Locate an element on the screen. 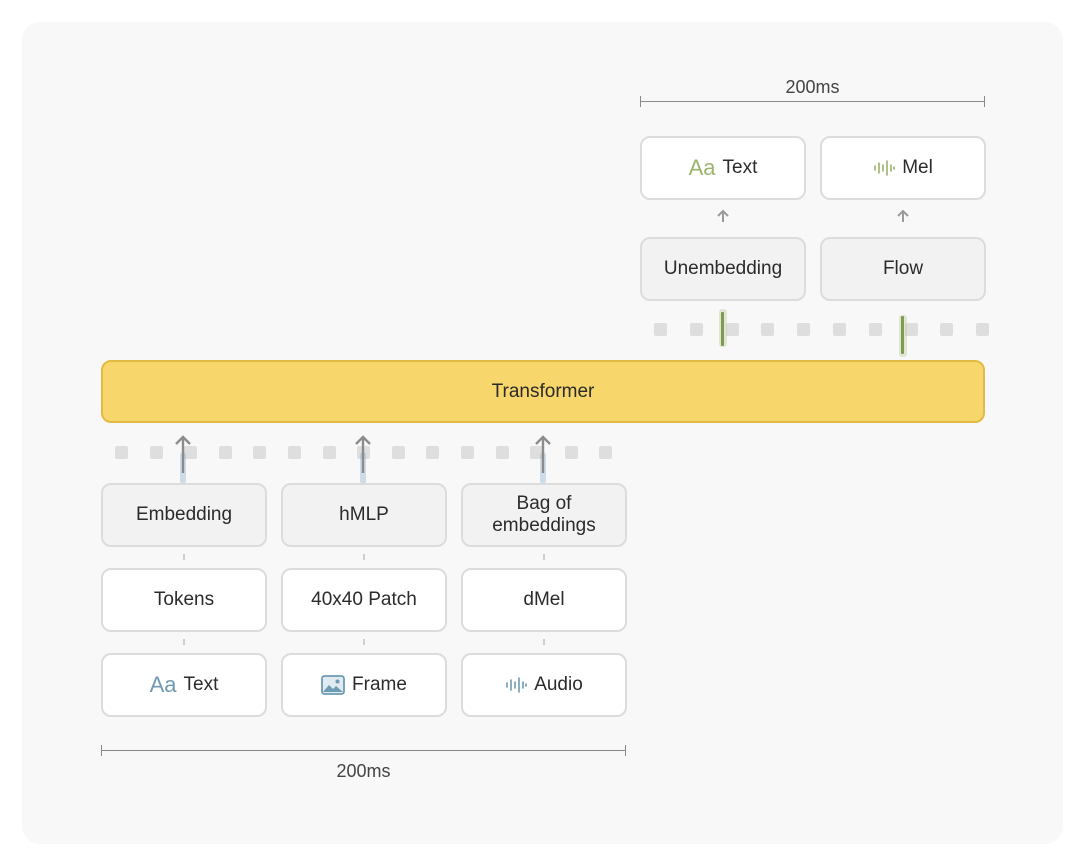  embedding-box: Embedding is located at coordinates (184, 515).